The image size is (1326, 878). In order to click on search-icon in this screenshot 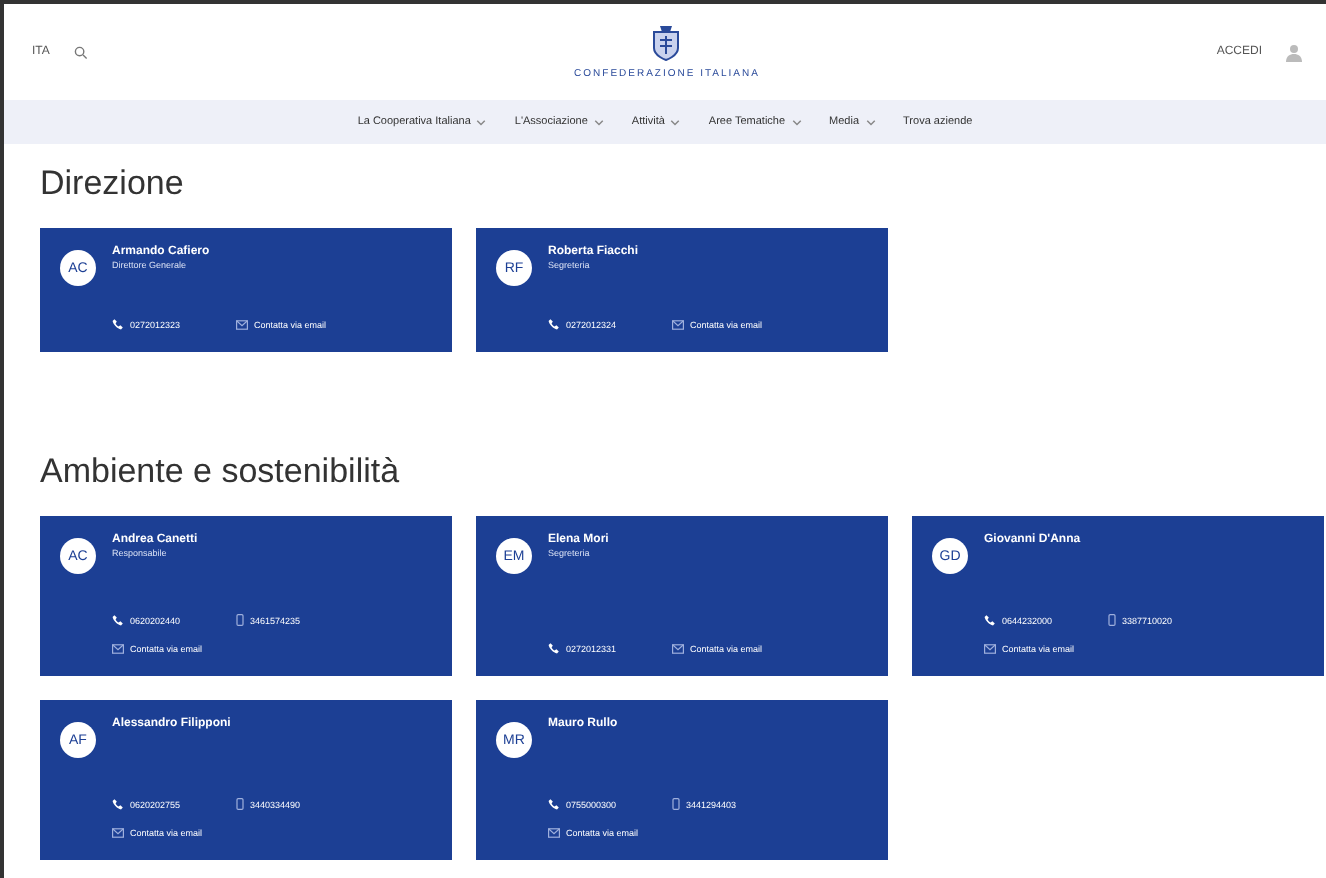, I will do `click(80, 52)`.